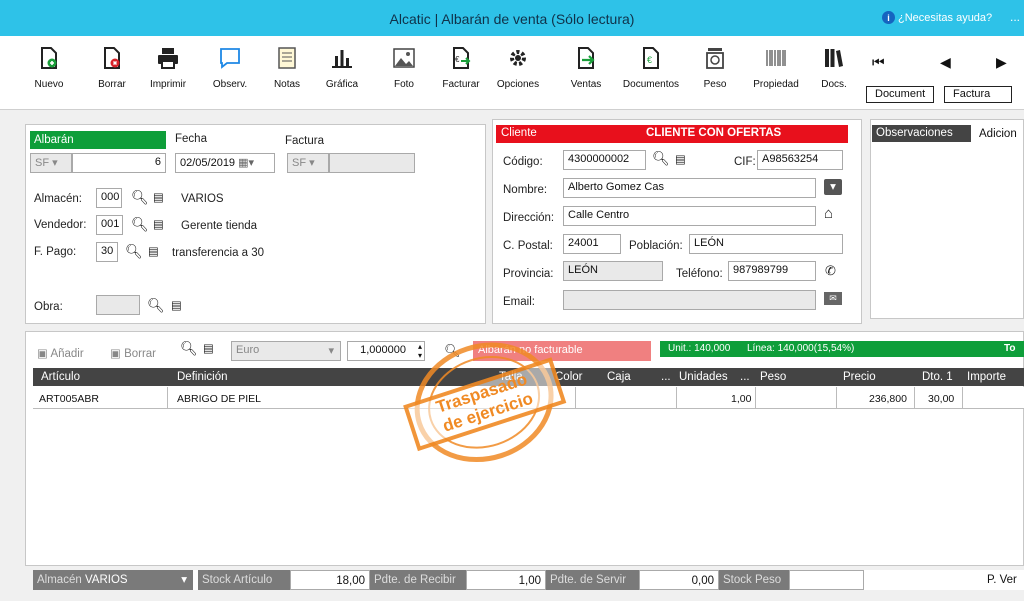  Describe the element at coordinates (518, 84) in the screenshot. I see `options-label: Opciones` at that location.